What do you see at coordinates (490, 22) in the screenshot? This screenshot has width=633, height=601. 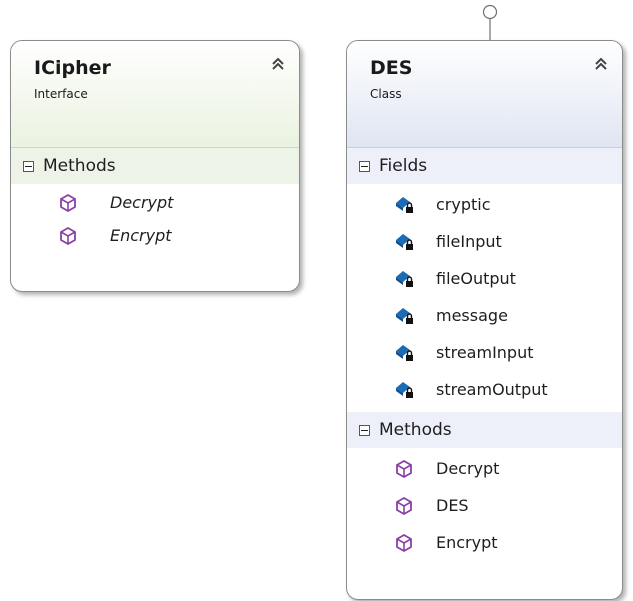 I see `interface-lollipop-icon` at bounding box center [490, 22].